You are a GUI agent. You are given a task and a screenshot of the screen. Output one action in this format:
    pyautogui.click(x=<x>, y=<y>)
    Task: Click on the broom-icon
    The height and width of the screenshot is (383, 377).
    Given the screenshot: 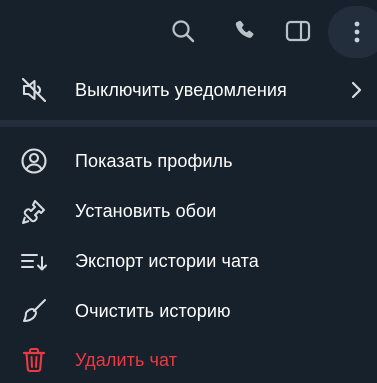 What is the action you would take?
    pyautogui.click(x=34, y=311)
    